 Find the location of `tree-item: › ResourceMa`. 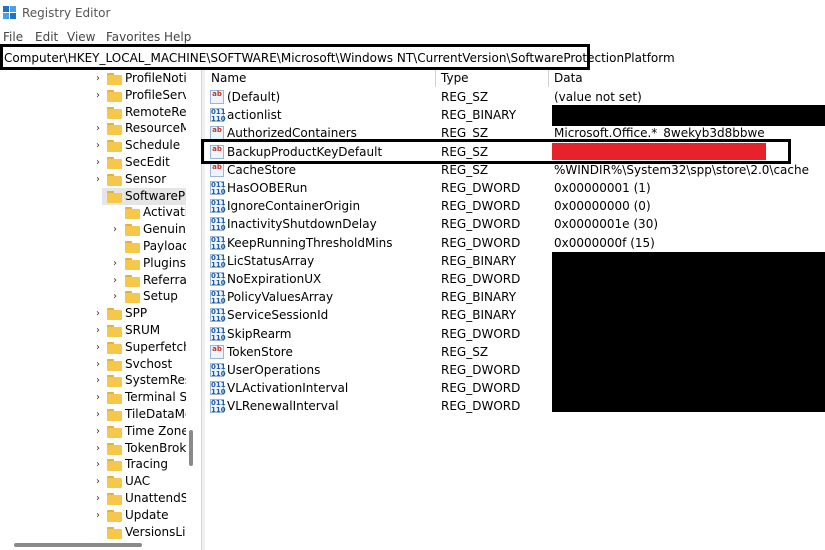

tree-item: › ResourceMa is located at coordinates (93, 128).